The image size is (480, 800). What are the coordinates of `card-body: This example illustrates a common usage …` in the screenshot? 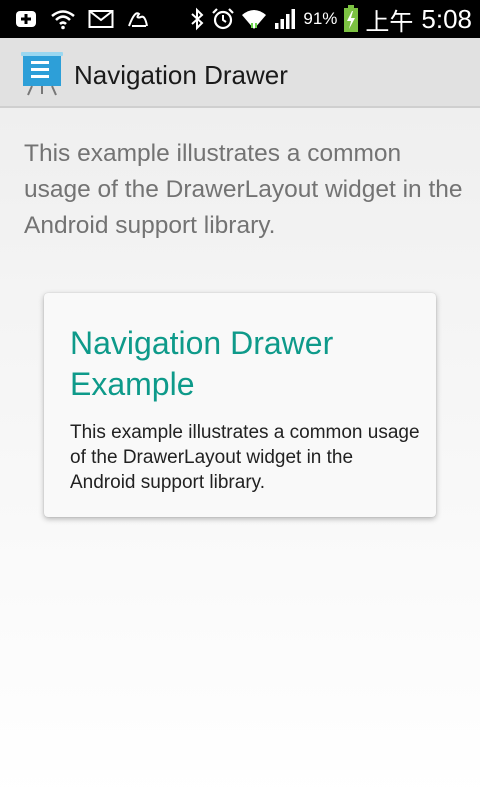 It's located at (245, 457).